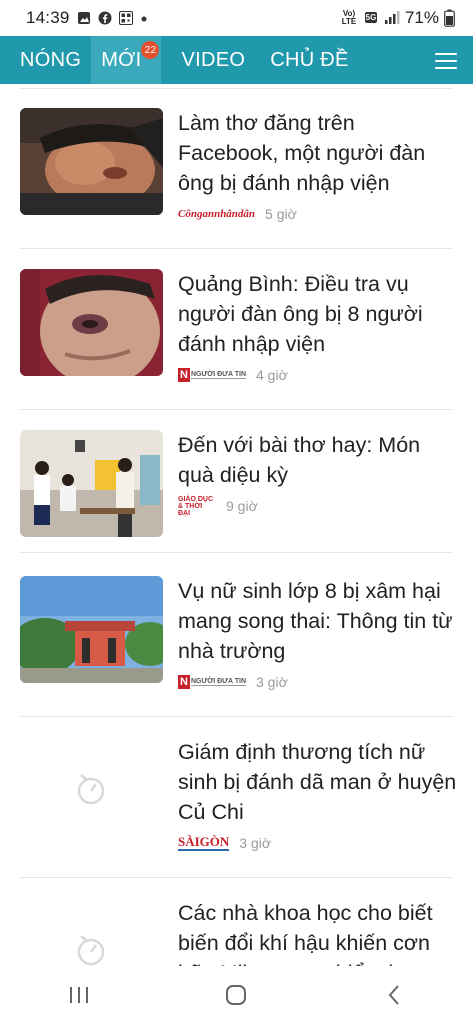 This screenshot has height=1024, width=473. I want to click on battery-icon, so click(449, 18).